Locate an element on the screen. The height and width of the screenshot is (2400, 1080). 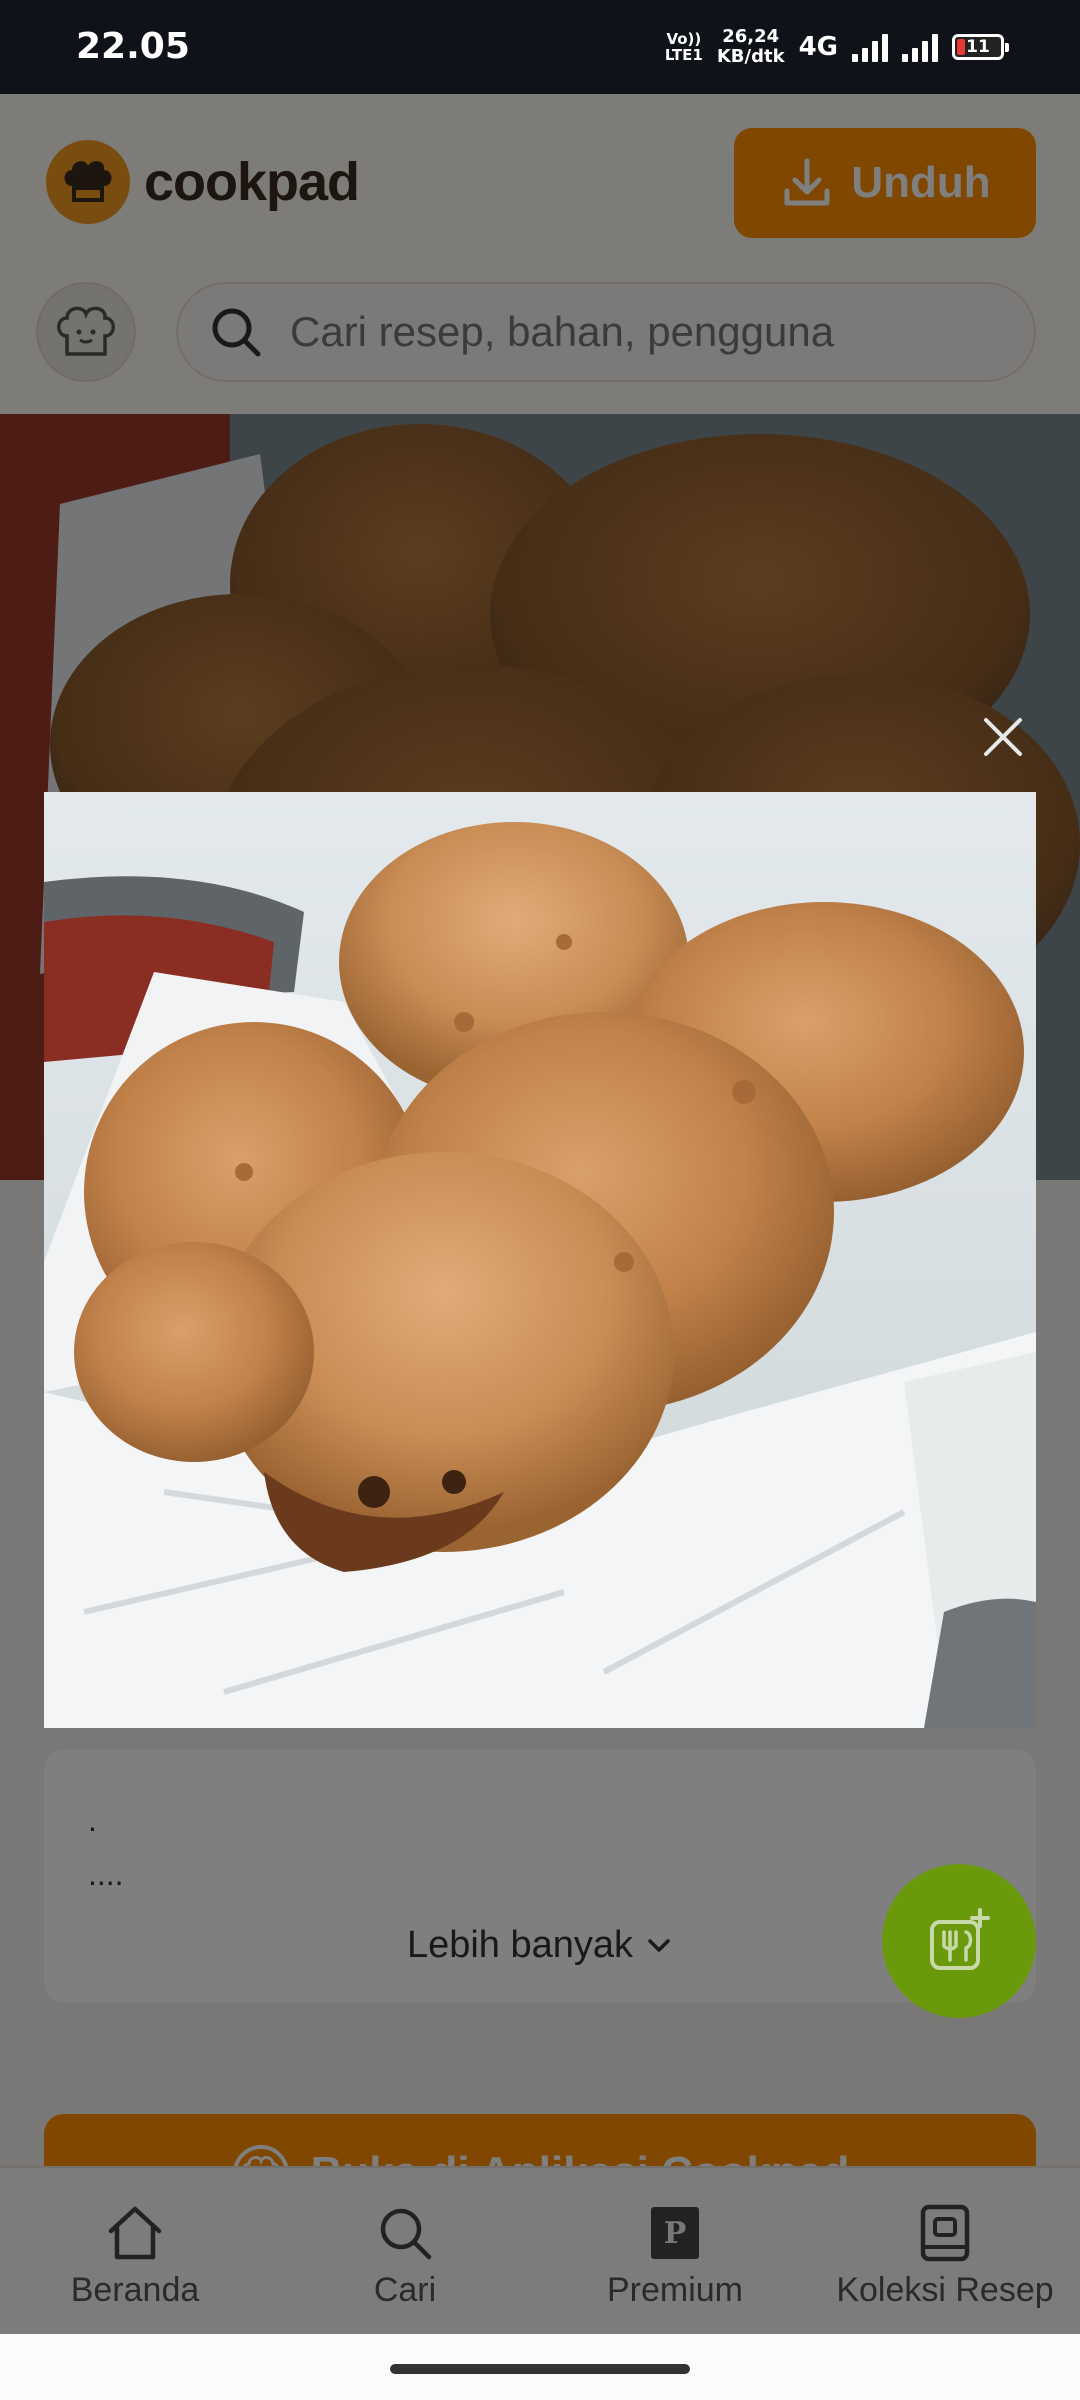
speed-value: 26,24 is located at coordinates (751, 36).